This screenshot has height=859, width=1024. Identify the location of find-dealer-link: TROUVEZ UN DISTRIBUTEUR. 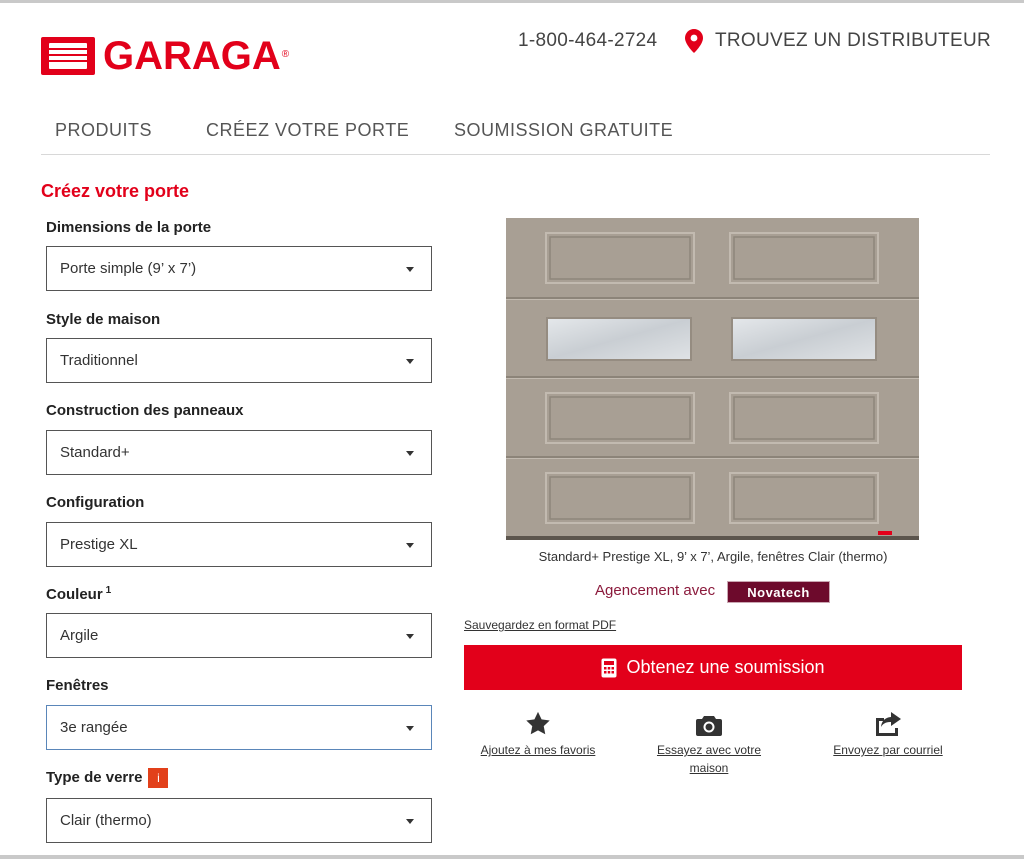
(853, 41).